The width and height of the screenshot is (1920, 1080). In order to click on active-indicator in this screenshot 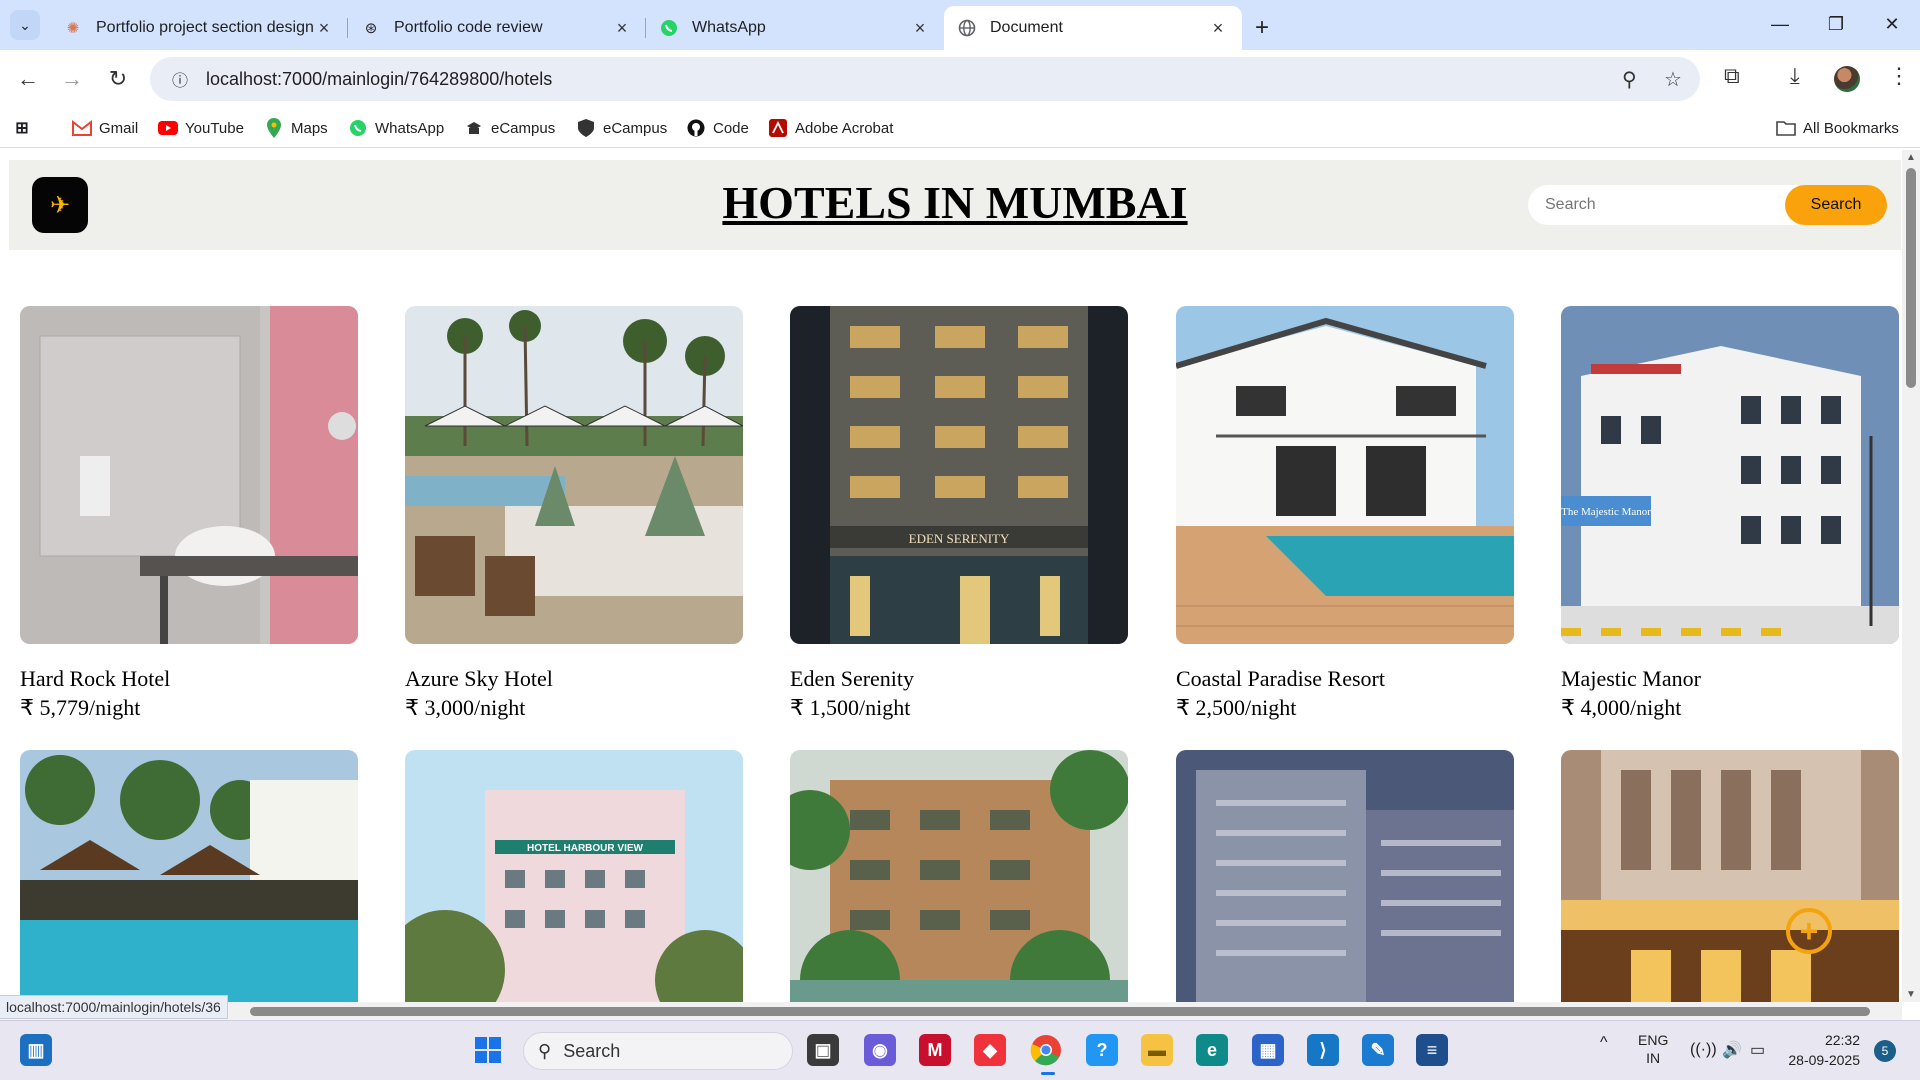, I will do `click(1048, 1073)`.